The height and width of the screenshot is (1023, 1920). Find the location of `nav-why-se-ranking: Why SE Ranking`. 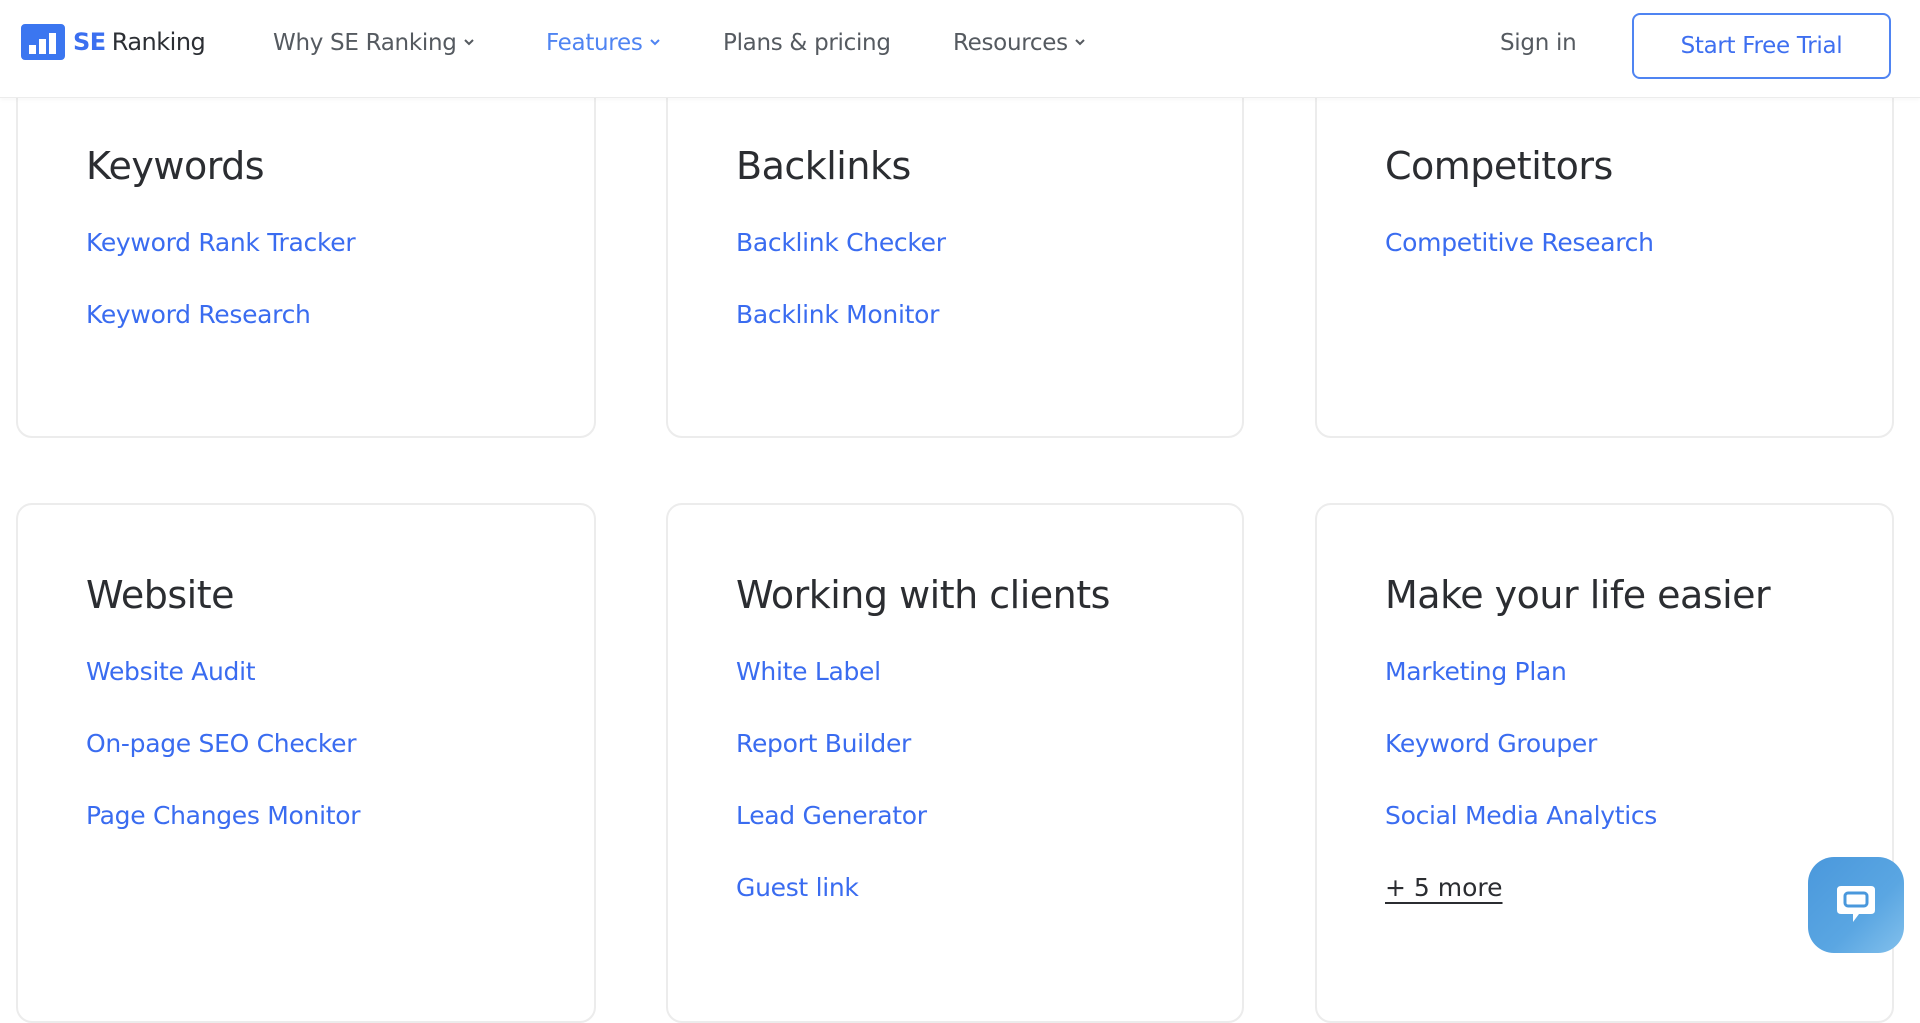

nav-why-se-ranking: Why SE Ranking is located at coordinates (373, 43).